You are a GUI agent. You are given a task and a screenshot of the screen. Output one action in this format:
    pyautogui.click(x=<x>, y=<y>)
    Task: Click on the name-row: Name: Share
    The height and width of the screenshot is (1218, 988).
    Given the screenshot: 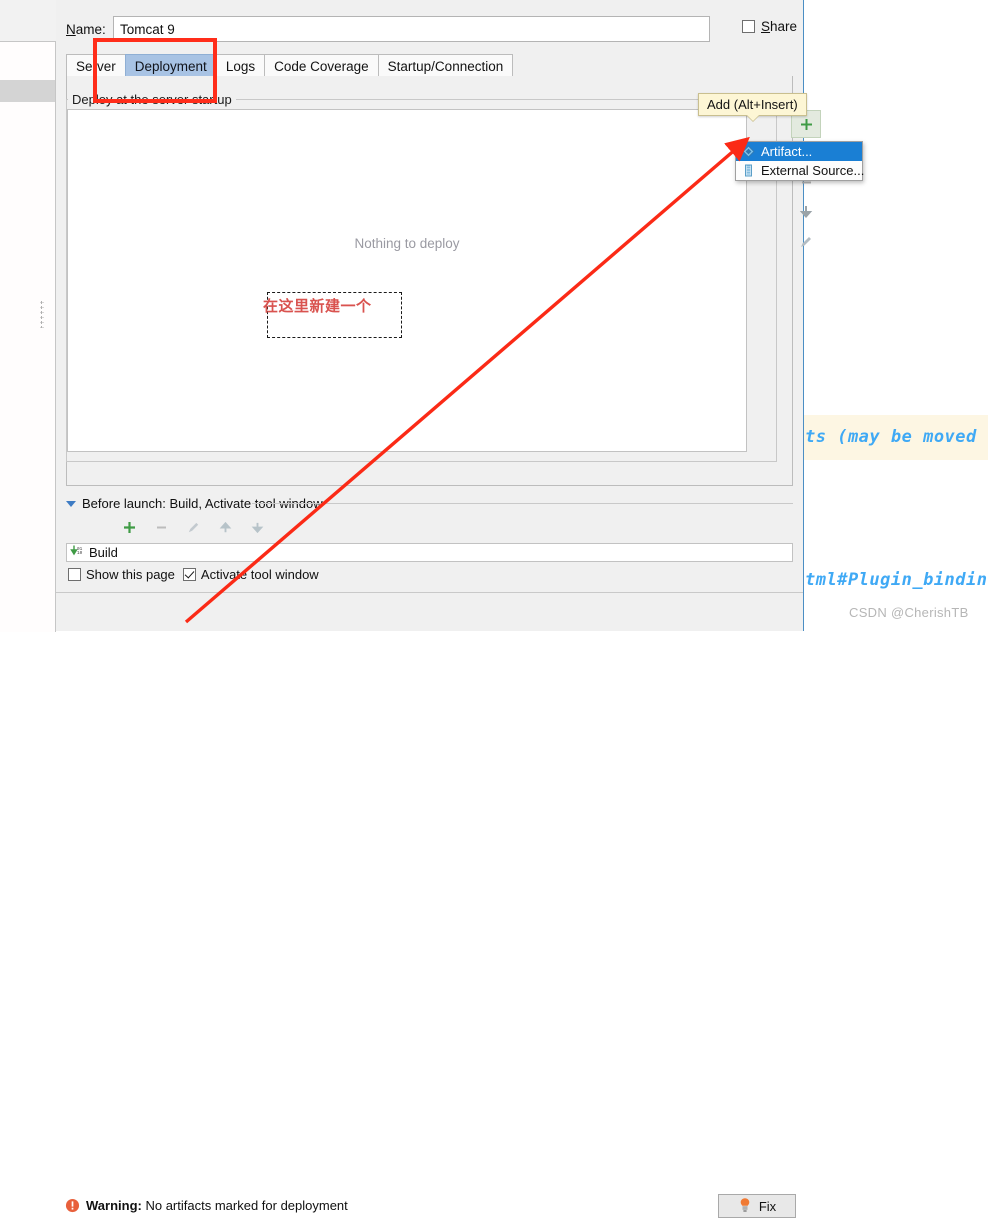 What is the action you would take?
    pyautogui.click(x=429, y=31)
    